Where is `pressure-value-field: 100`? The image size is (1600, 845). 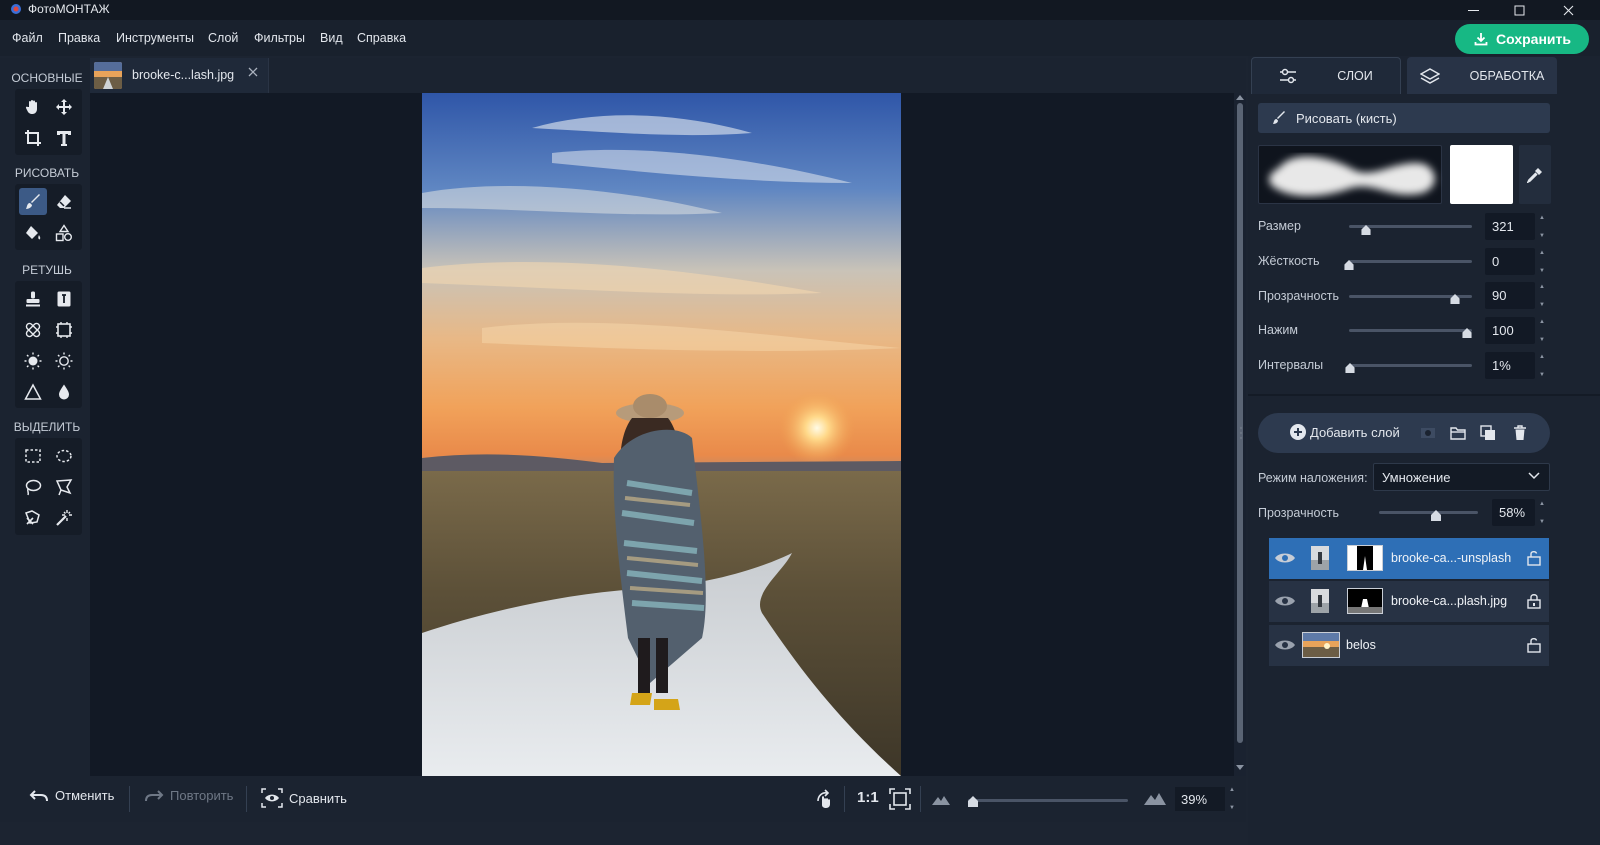 pressure-value-field: 100 is located at coordinates (1510, 330).